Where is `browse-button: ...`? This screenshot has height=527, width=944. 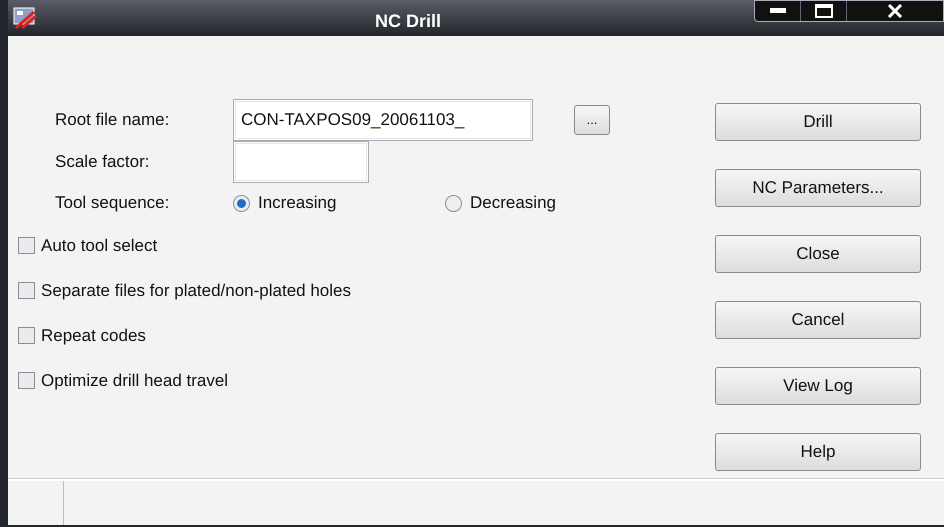
browse-button: ... is located at coordinates (592, 120).